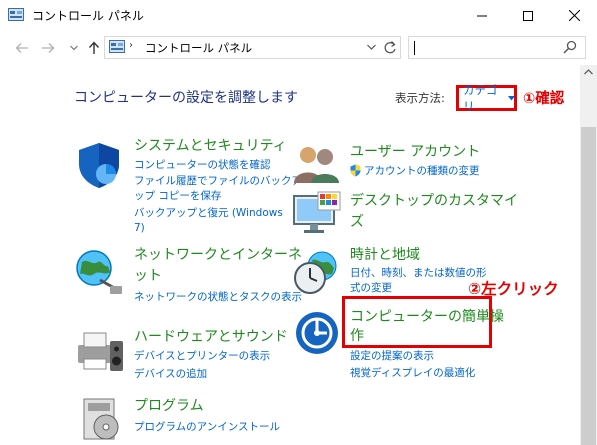 The image size is (597, 445). I want to click on link-check-computer-status: コンピューターの状態を確認, so click(202, 165).